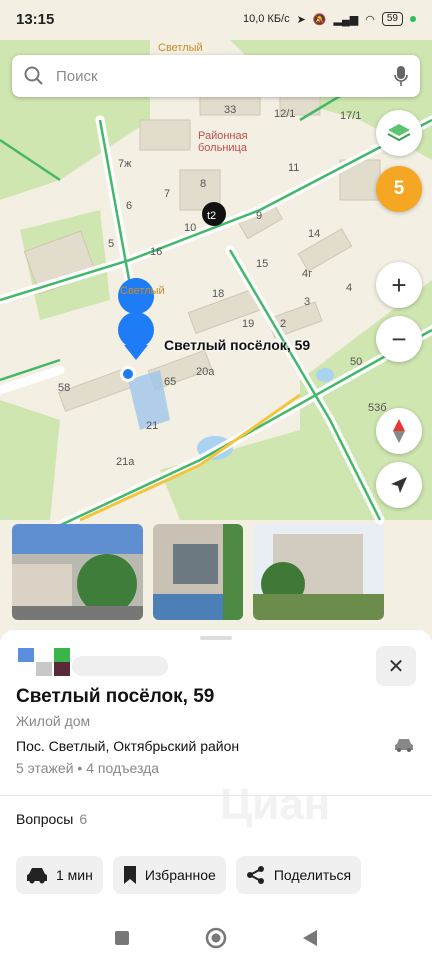 This screenshot has width=432, height=960. What do you see at coordinates (74, 875) in the screenshot?
I see `route-time-label: 1 мин` at bounding box center [74, 875].